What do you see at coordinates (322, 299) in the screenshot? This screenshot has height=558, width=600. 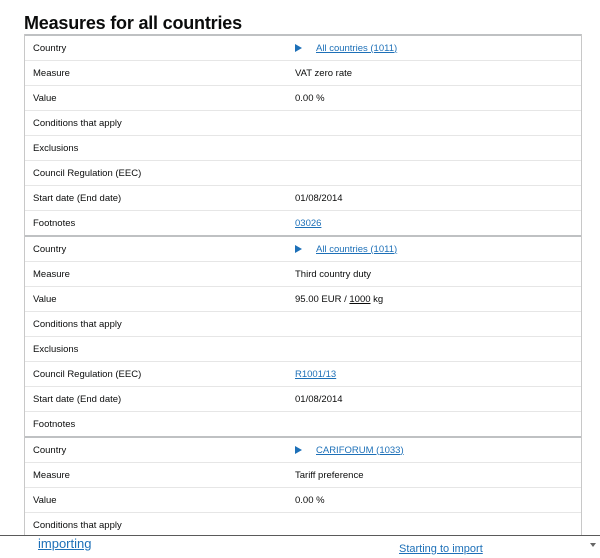 I see `duty-amount: 95.00 EUR /` at bounding box center [322, 299].